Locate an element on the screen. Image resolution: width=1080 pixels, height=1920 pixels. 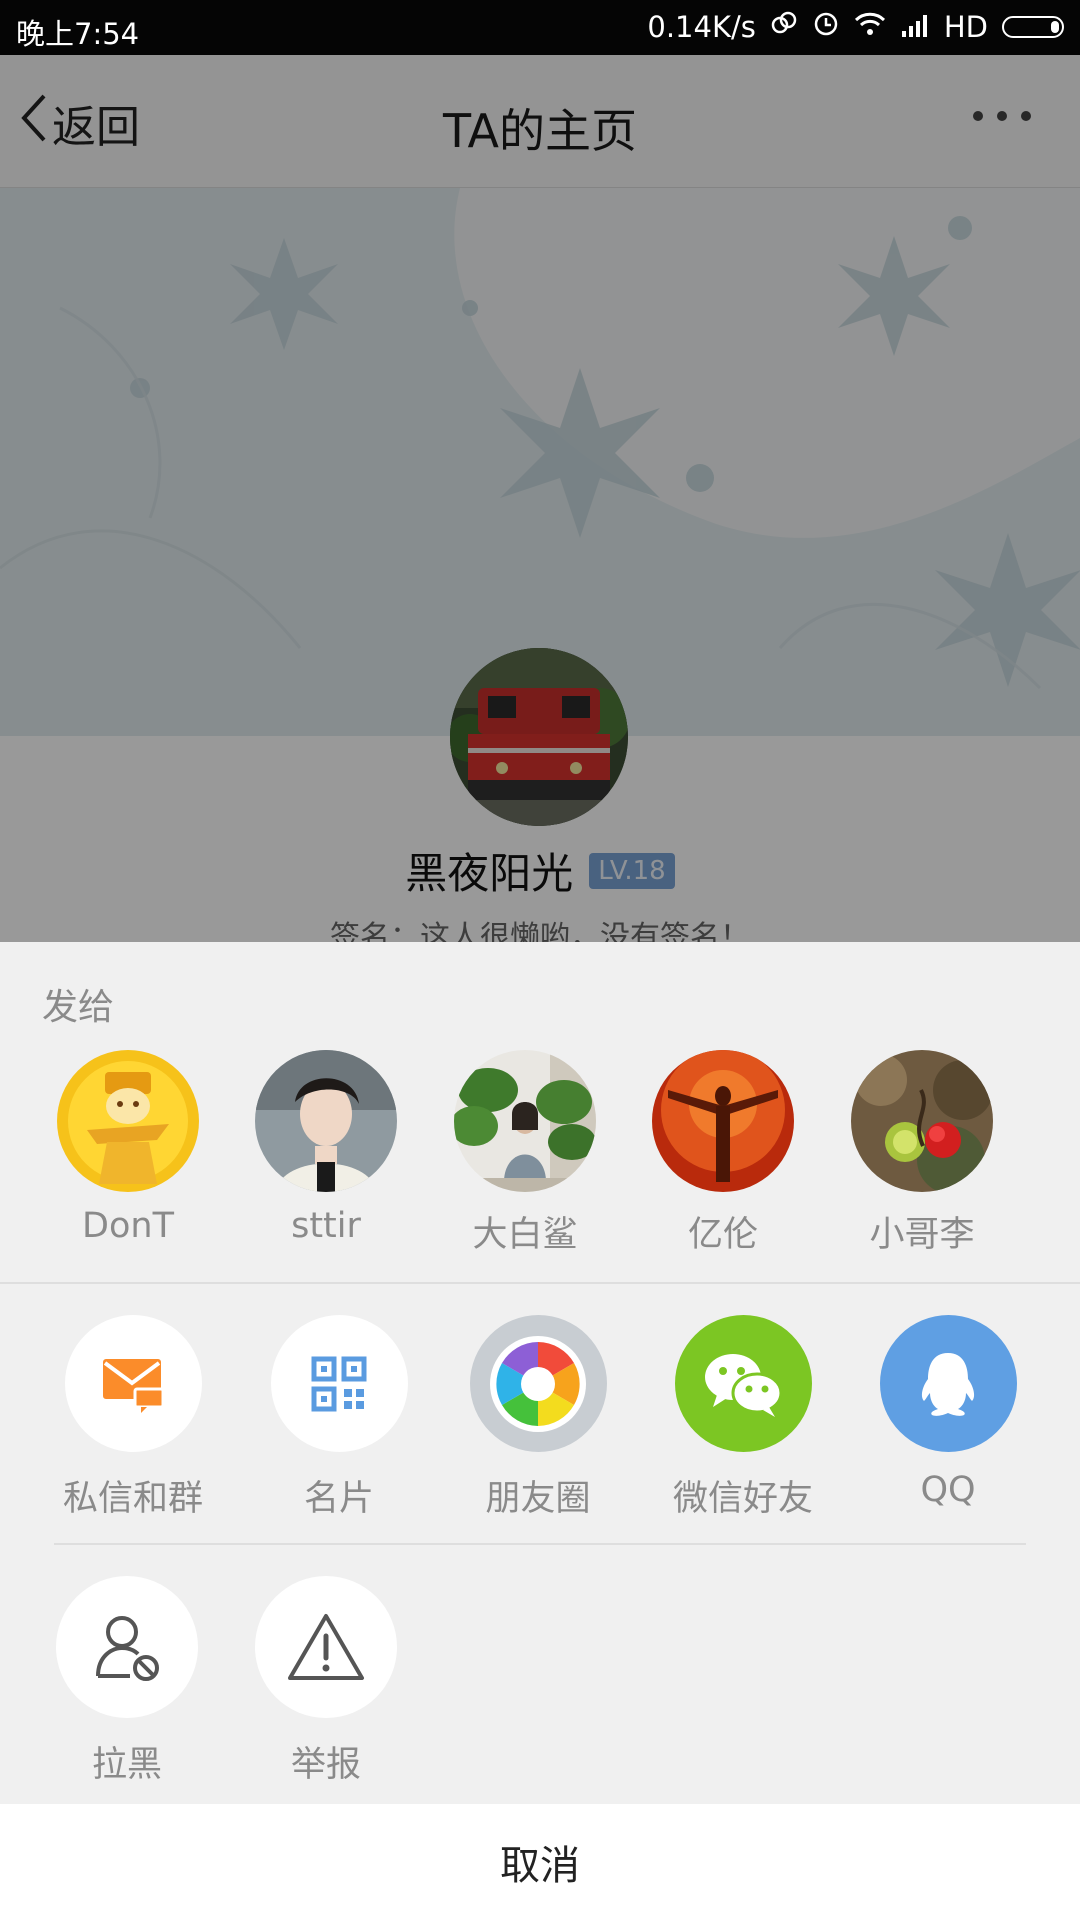
share-action-label: 微信好友 is located at coordinates (742, 1499).